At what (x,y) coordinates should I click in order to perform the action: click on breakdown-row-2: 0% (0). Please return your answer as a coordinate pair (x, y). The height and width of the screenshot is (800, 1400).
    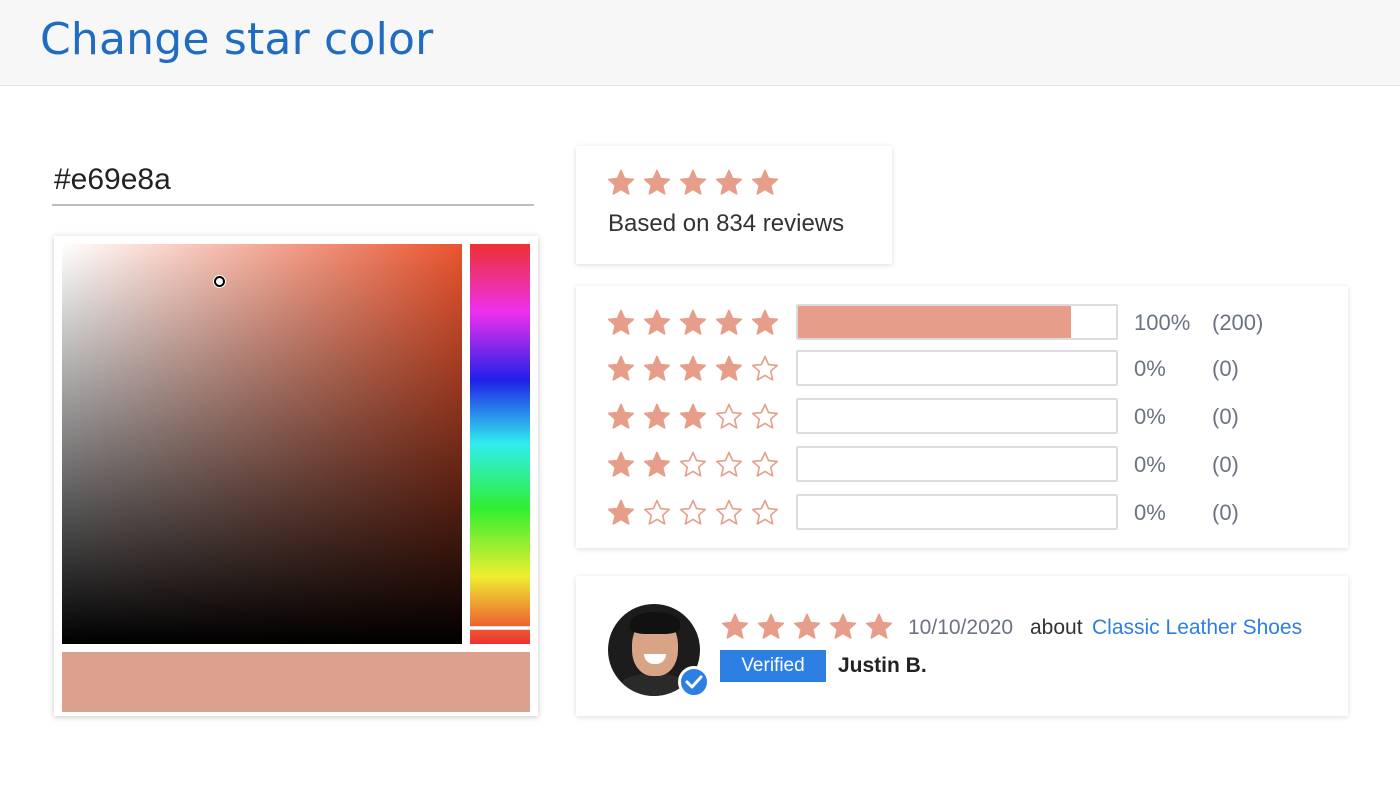
    Looking at the image, I should click on (966, 464).